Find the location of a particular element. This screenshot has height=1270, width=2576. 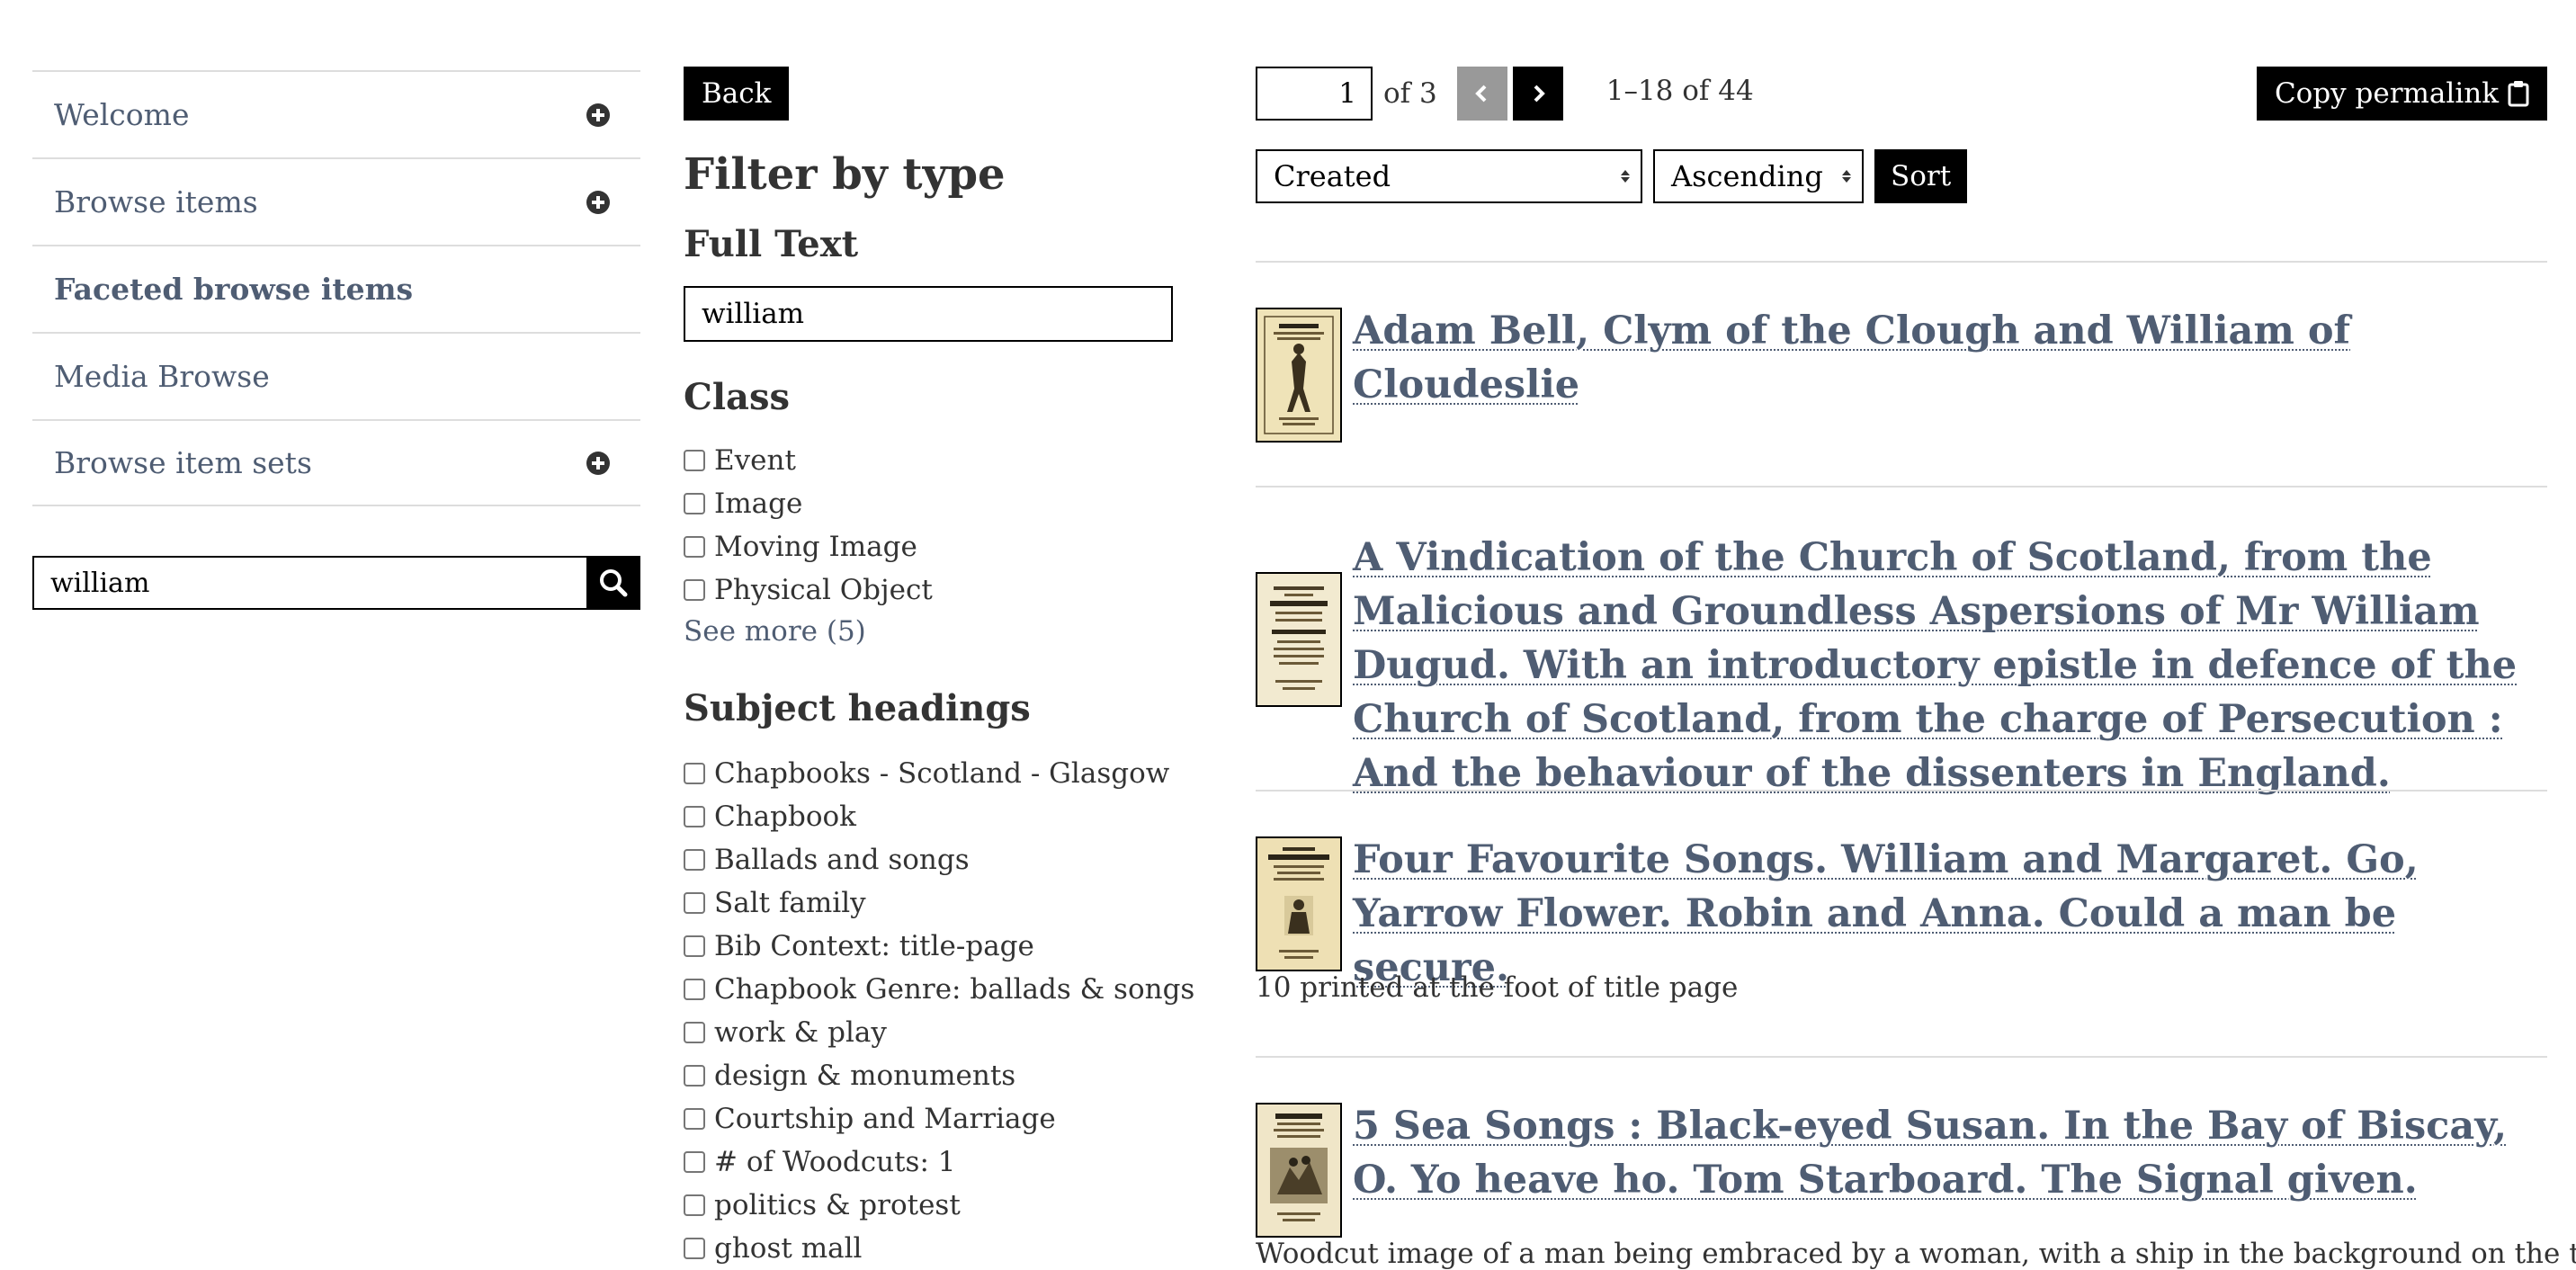

site-search-input is located at coordinates (309, 583).